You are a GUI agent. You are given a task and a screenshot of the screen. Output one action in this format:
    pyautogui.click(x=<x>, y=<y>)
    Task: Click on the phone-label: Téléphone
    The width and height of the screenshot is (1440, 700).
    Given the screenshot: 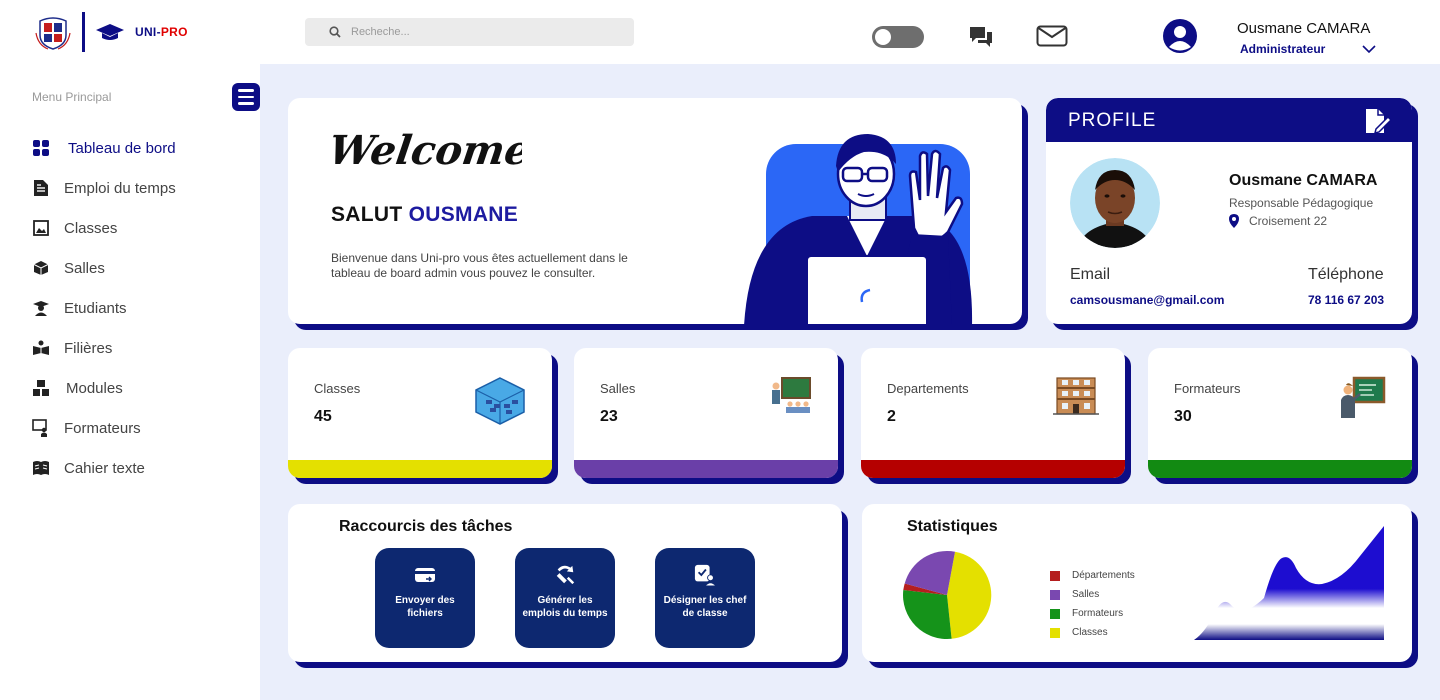 What is the action you would take?
    pyautogui.click(x=1346, y=274)
    